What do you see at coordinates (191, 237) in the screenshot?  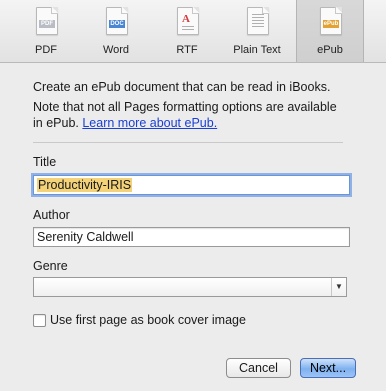 I see `author-field: Serenity Caldwell` at bounding box center [191, 237].